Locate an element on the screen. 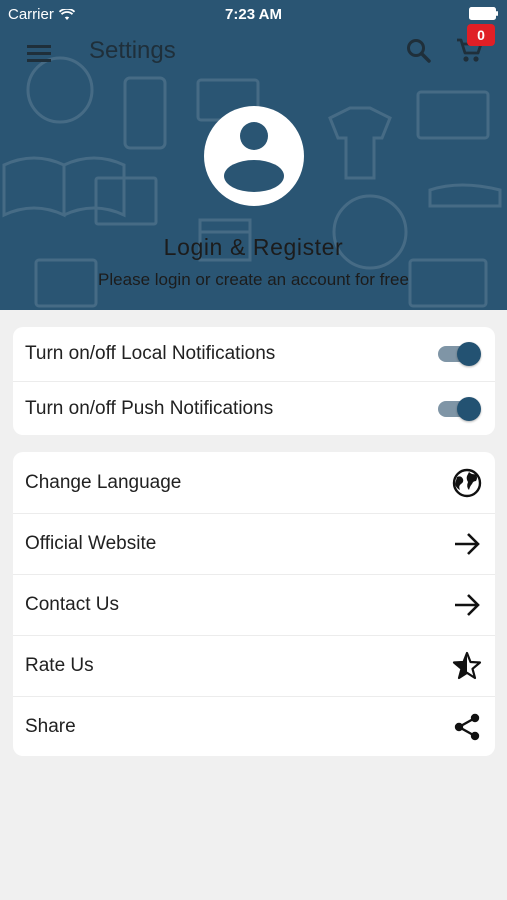 This screenshot has width=507, height=900. hamburger-menu-icon is located at coordinates (39, 53).